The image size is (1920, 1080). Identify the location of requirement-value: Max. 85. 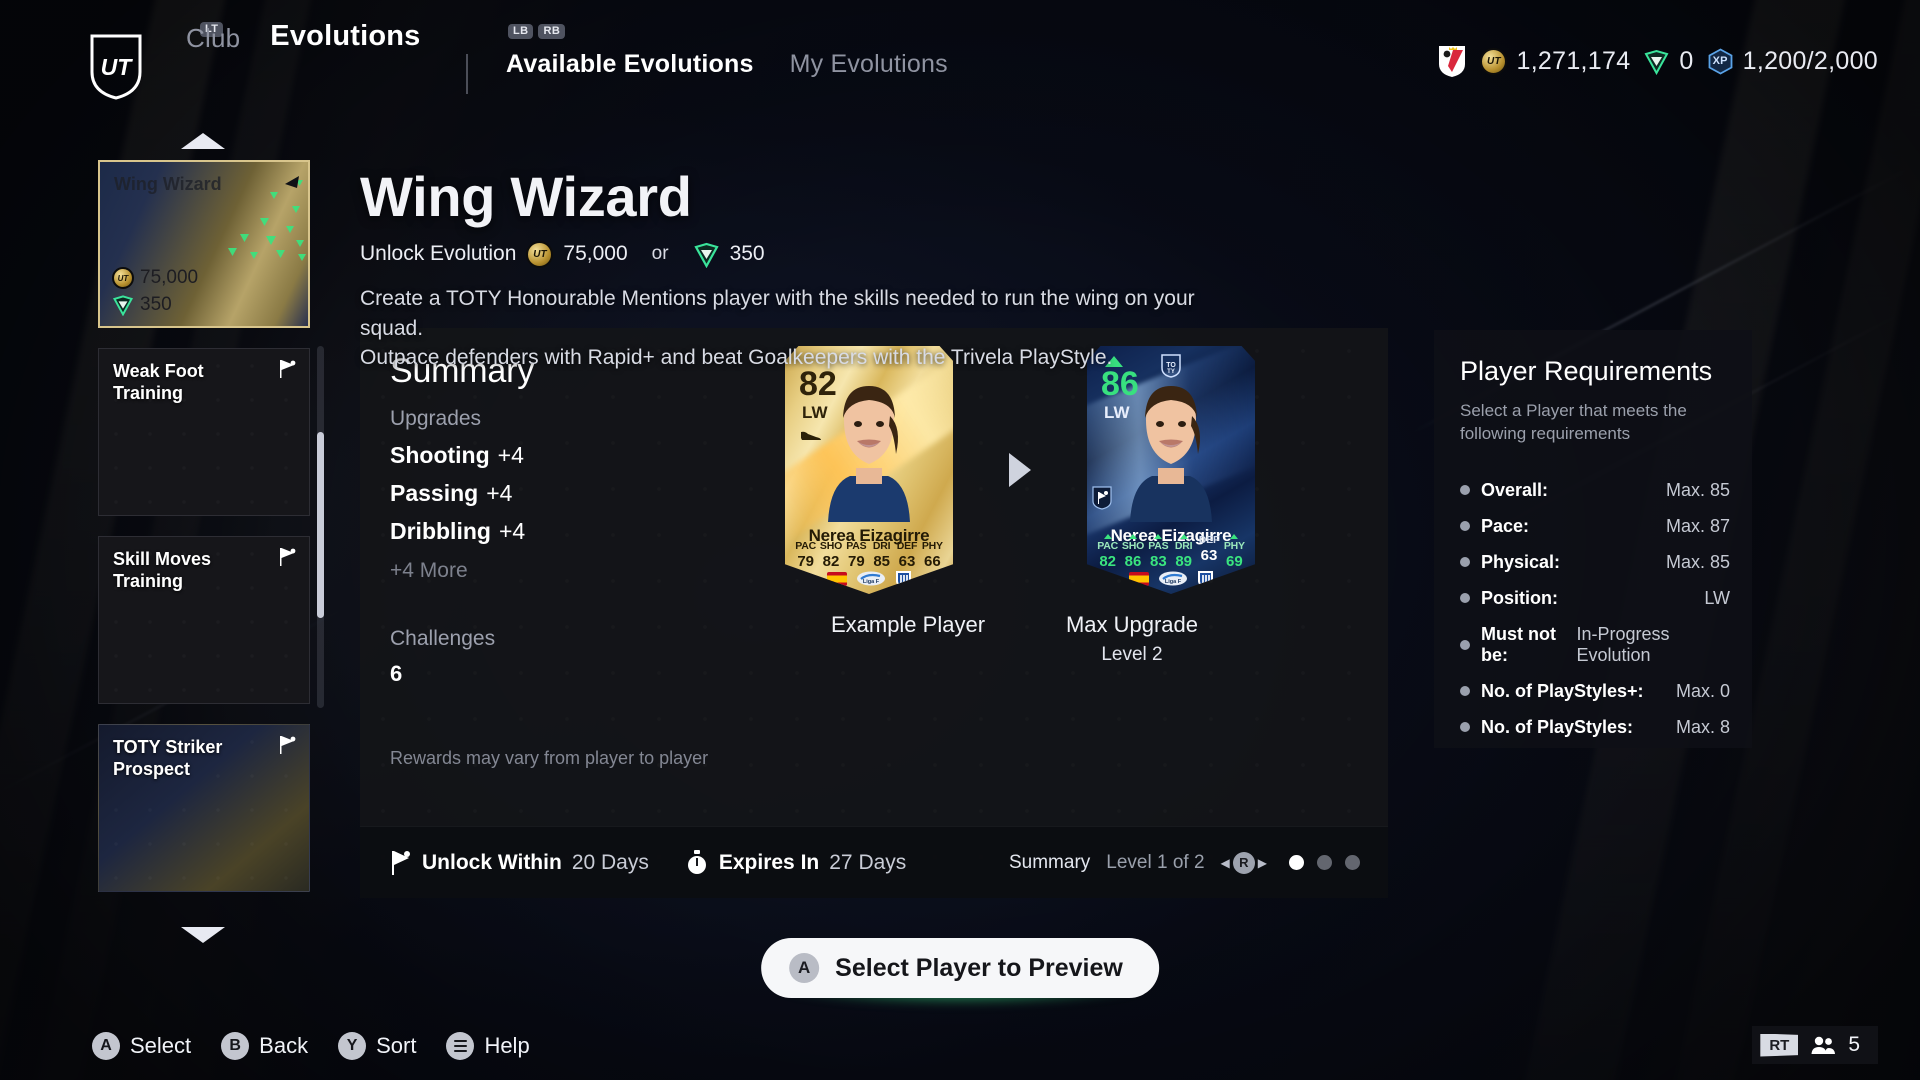
(1697, 489).